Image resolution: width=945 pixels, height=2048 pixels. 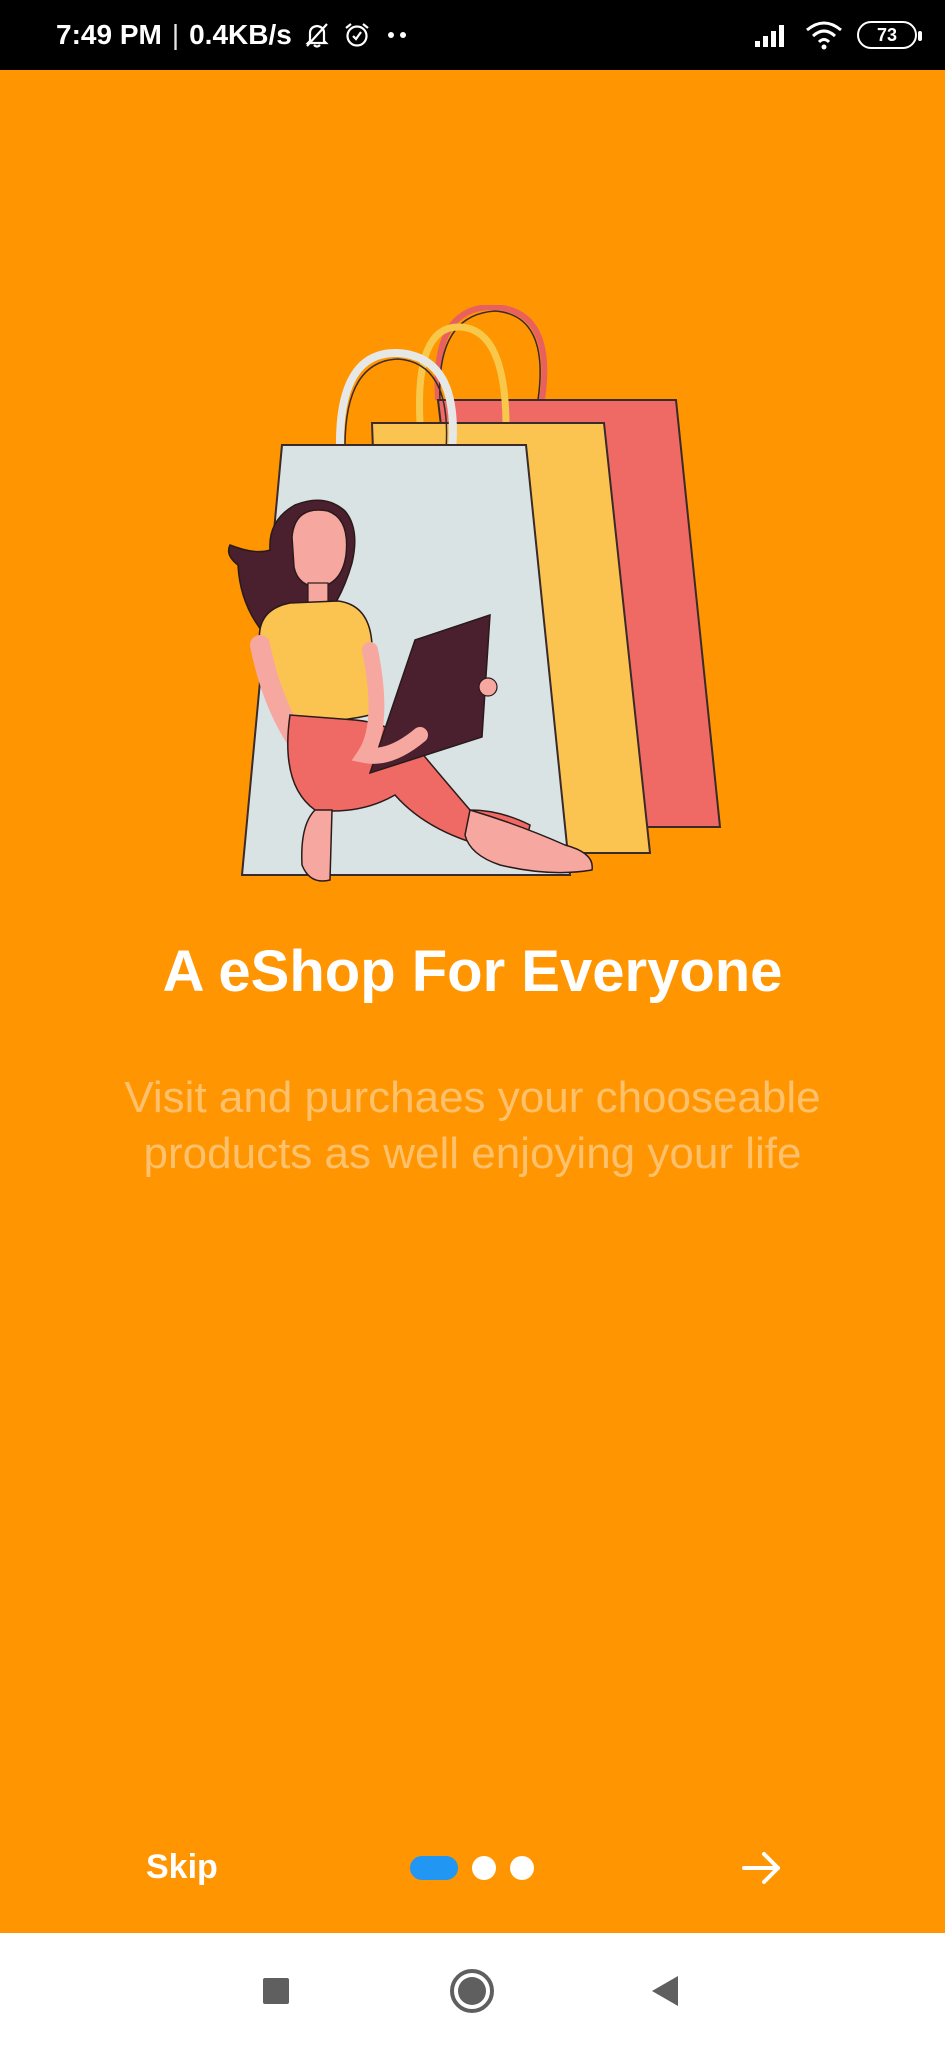 What do you see at coordinates (317, 35) in the screenshot?
I see `bell-muted-icon` at bounding box center [317, 35].